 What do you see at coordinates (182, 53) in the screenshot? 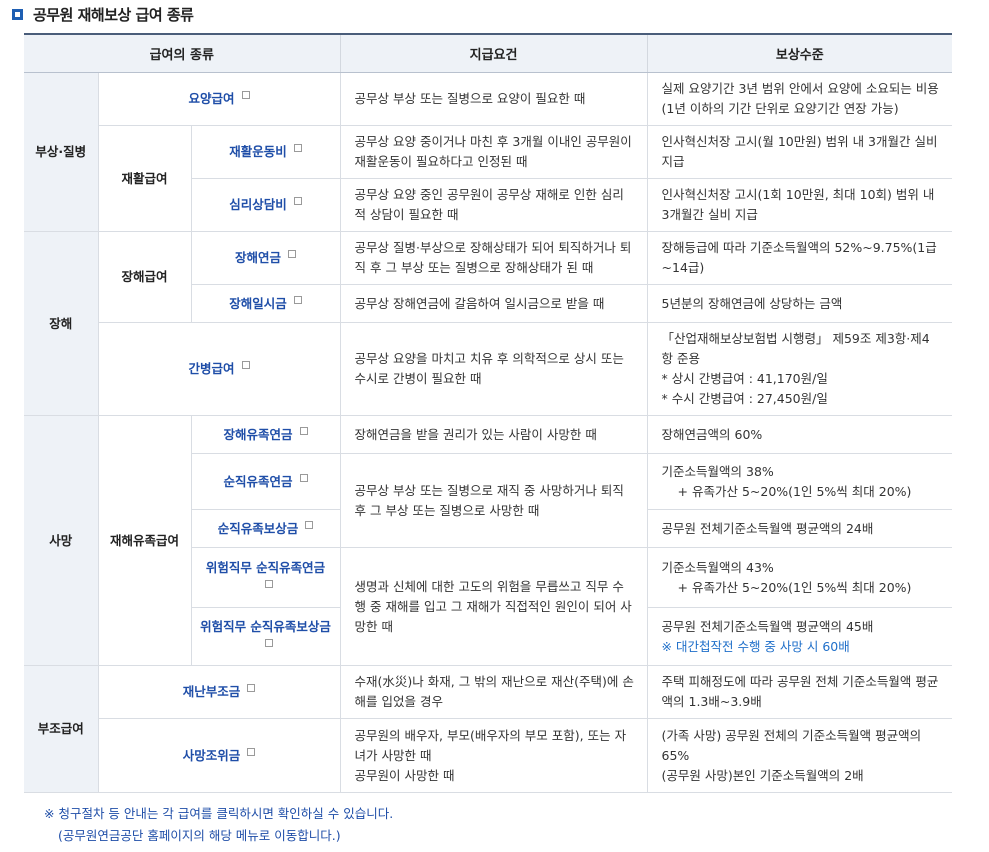
I see `header-benefit-type: 급여의 종류` at bounding box center [182, 53].